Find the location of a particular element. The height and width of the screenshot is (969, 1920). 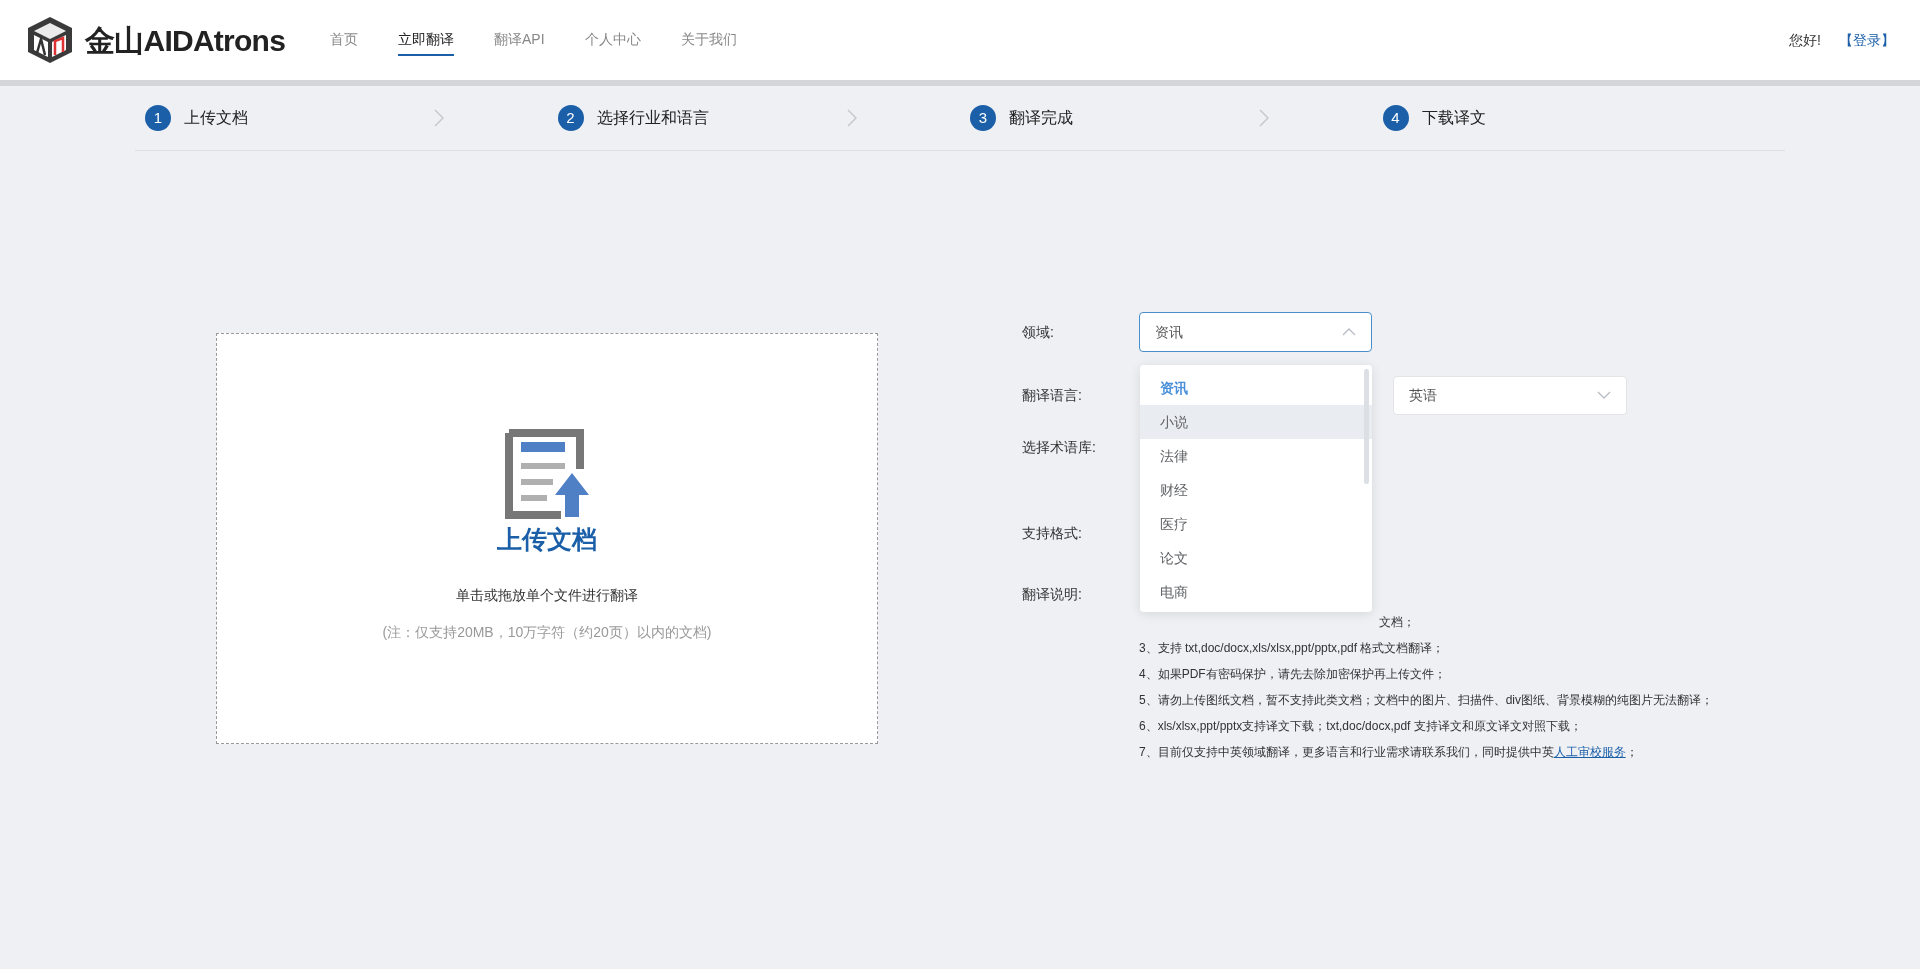

step-label: 下载译文 is located at coordinates (1454, 118).